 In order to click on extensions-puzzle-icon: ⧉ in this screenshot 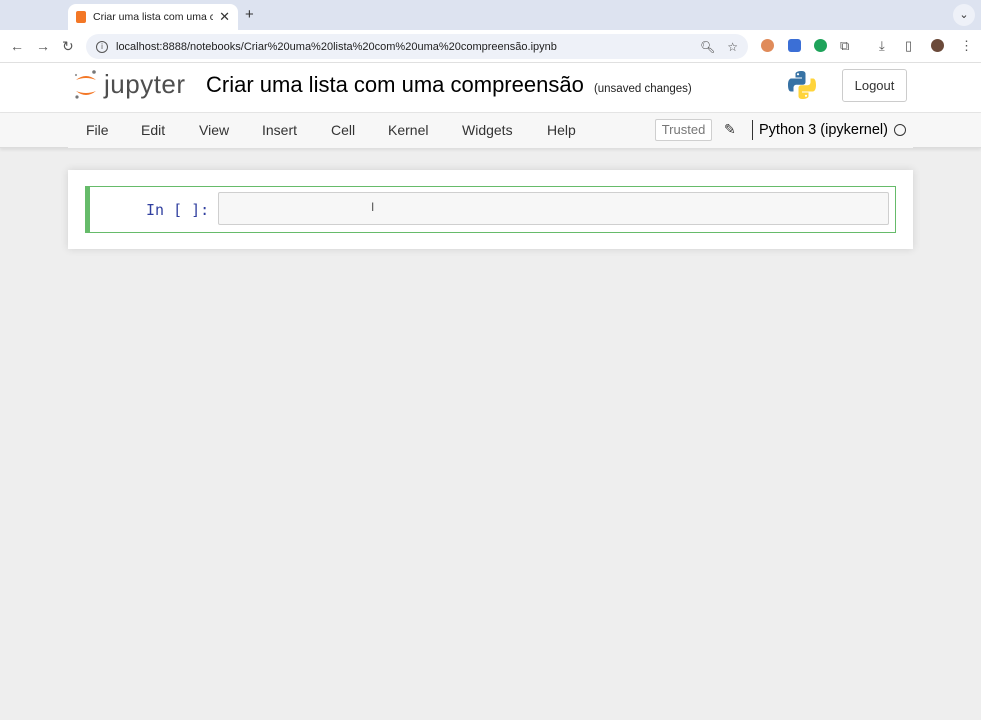, I will do `click(844, 46)`.